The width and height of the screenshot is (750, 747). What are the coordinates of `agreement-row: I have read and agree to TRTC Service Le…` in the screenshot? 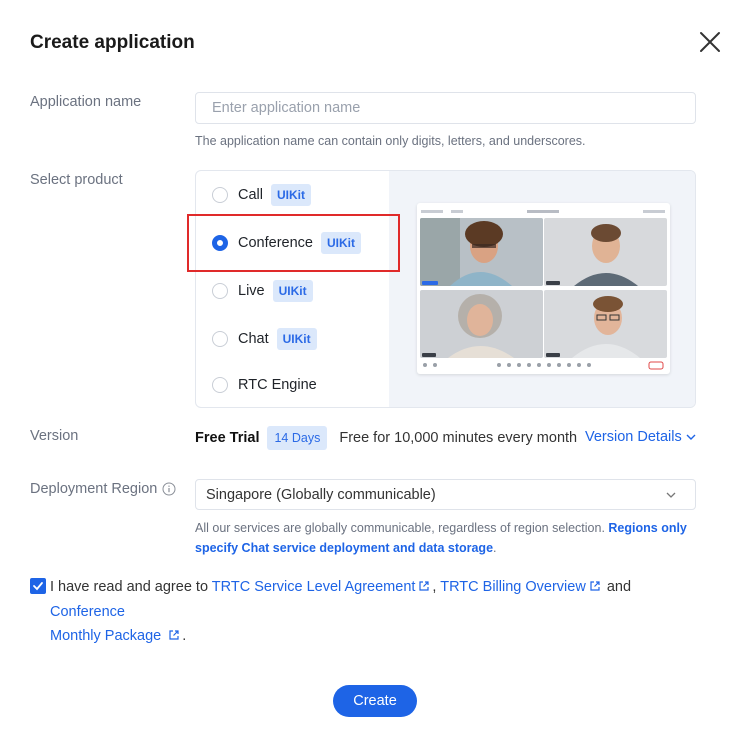 It's located at (370, 612).